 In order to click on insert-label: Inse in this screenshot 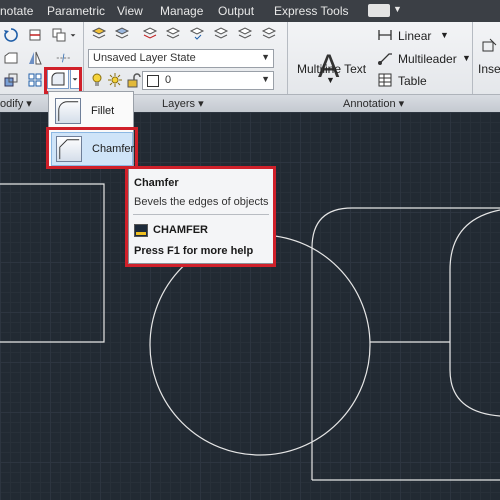, I will do `click(489, 69)`.